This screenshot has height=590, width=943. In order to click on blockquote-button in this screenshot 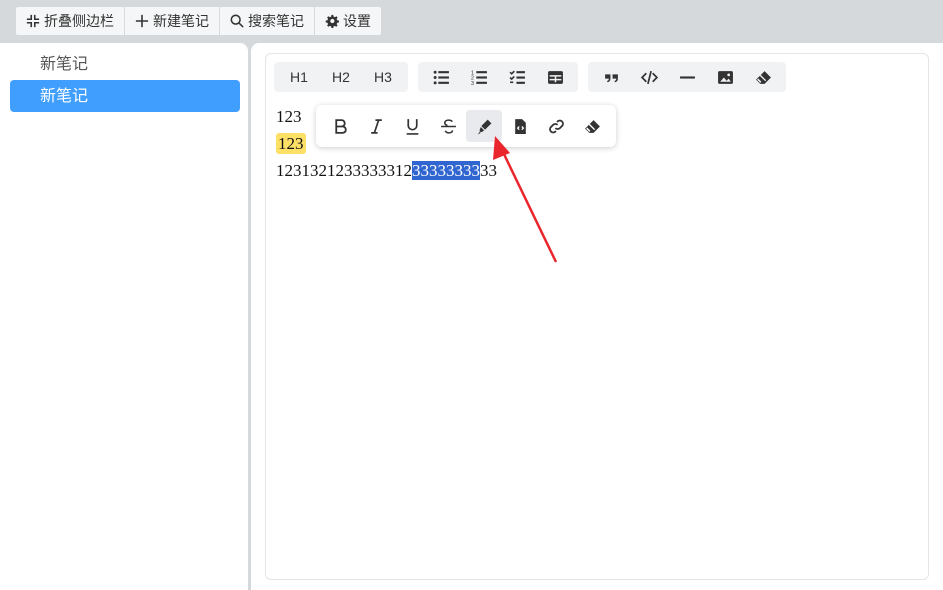, I will do `click(611, 77)`.